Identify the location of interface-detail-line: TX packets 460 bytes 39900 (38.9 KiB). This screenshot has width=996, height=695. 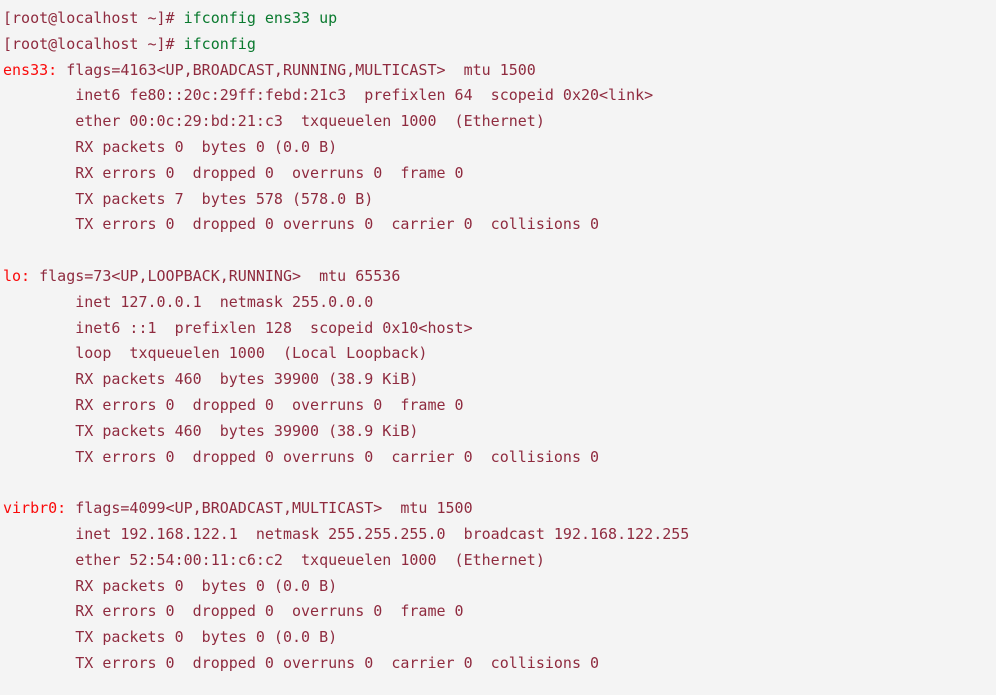
(499, 432).